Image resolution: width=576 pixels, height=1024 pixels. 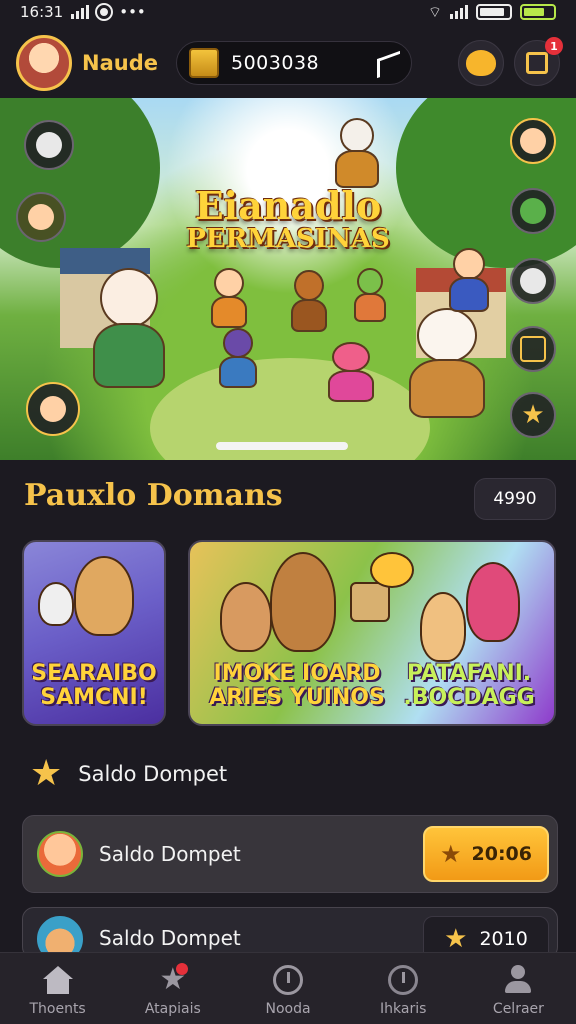 I want to click on wallet-value: 20:06, so click(x=501, y=854).